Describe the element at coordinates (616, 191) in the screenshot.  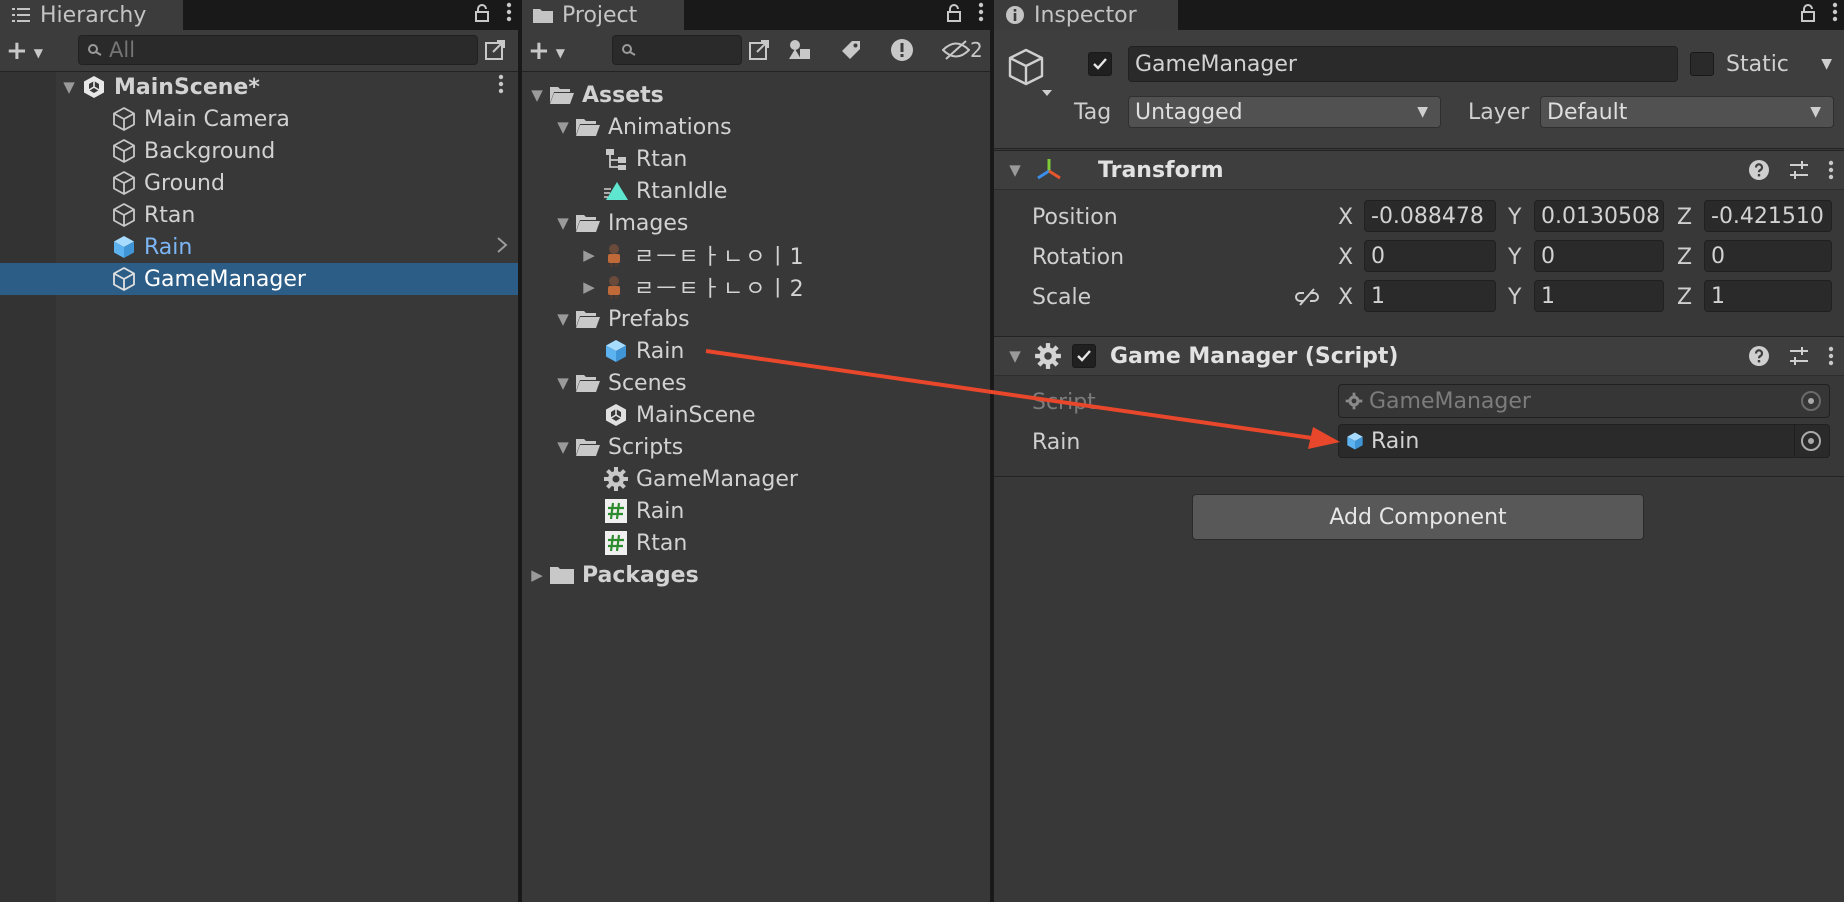
I see `animation-clip-icon` at that location.